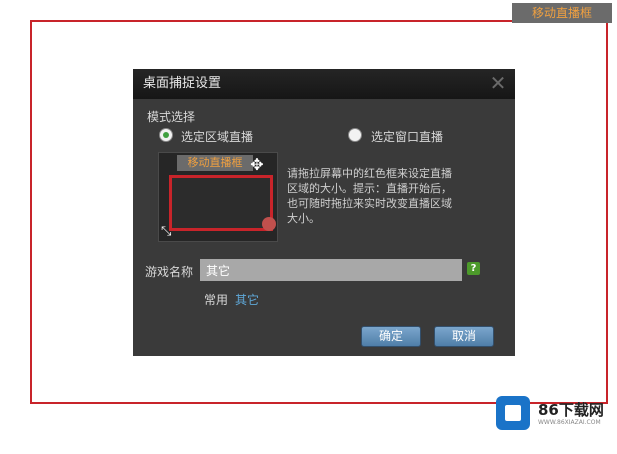 The width and height of the screenshot is (617, 454). Describe the element at coordinates (171, 117) in the screenshot. I see `mode-section-label: 模式选择` at that location.